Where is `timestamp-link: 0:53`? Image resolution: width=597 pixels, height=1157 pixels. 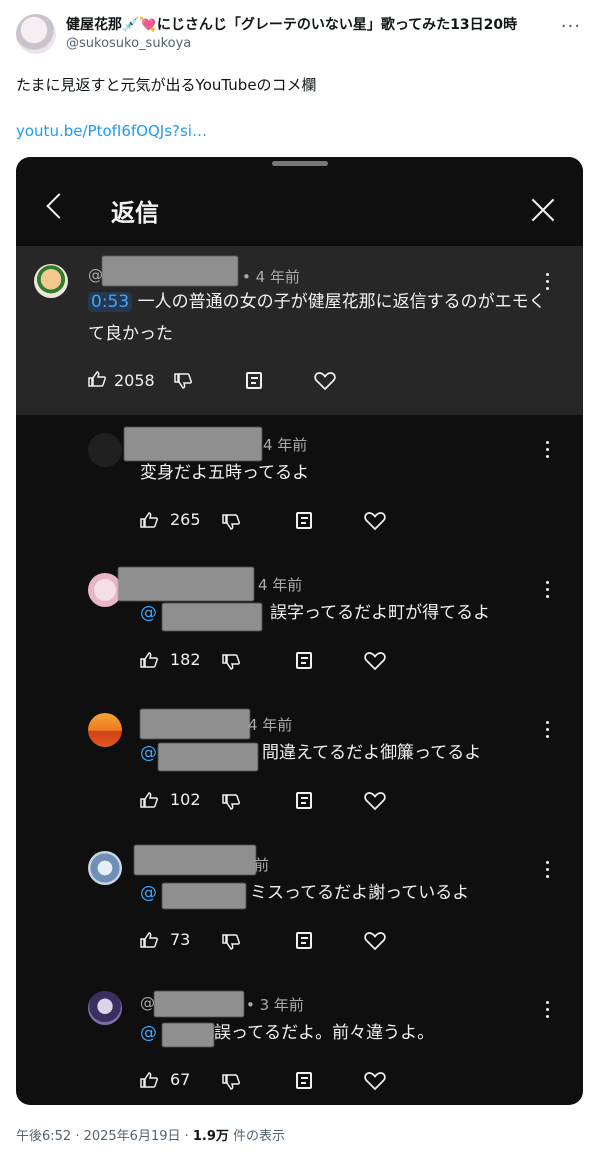
timestamp-link: 0:53 is located at coordinates (110, 302).